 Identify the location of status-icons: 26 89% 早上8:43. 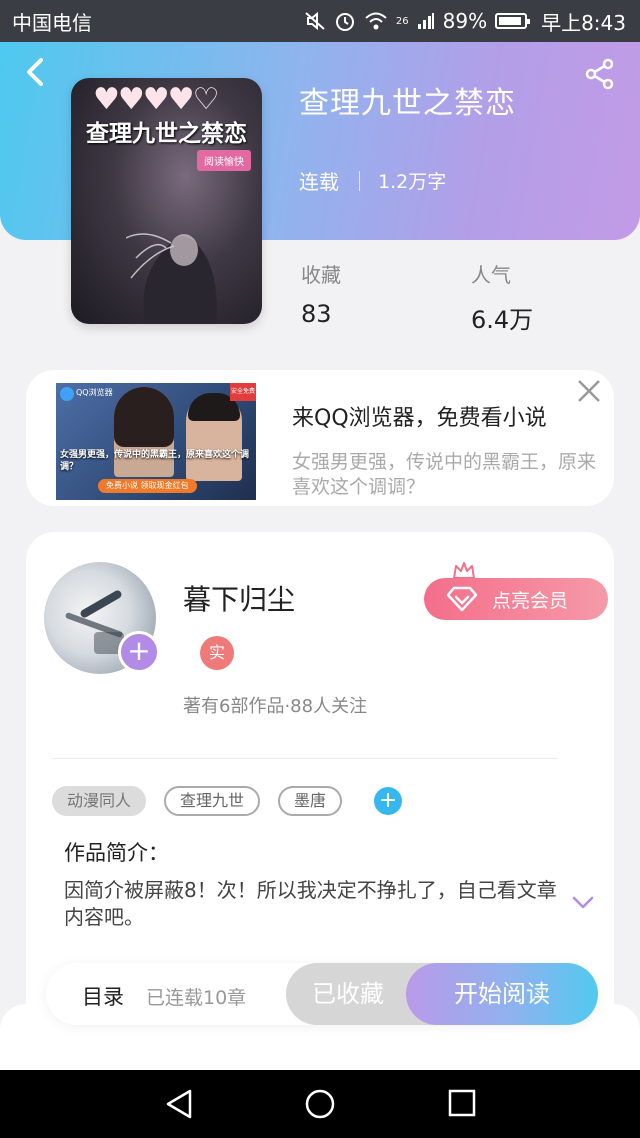
(465, 21).